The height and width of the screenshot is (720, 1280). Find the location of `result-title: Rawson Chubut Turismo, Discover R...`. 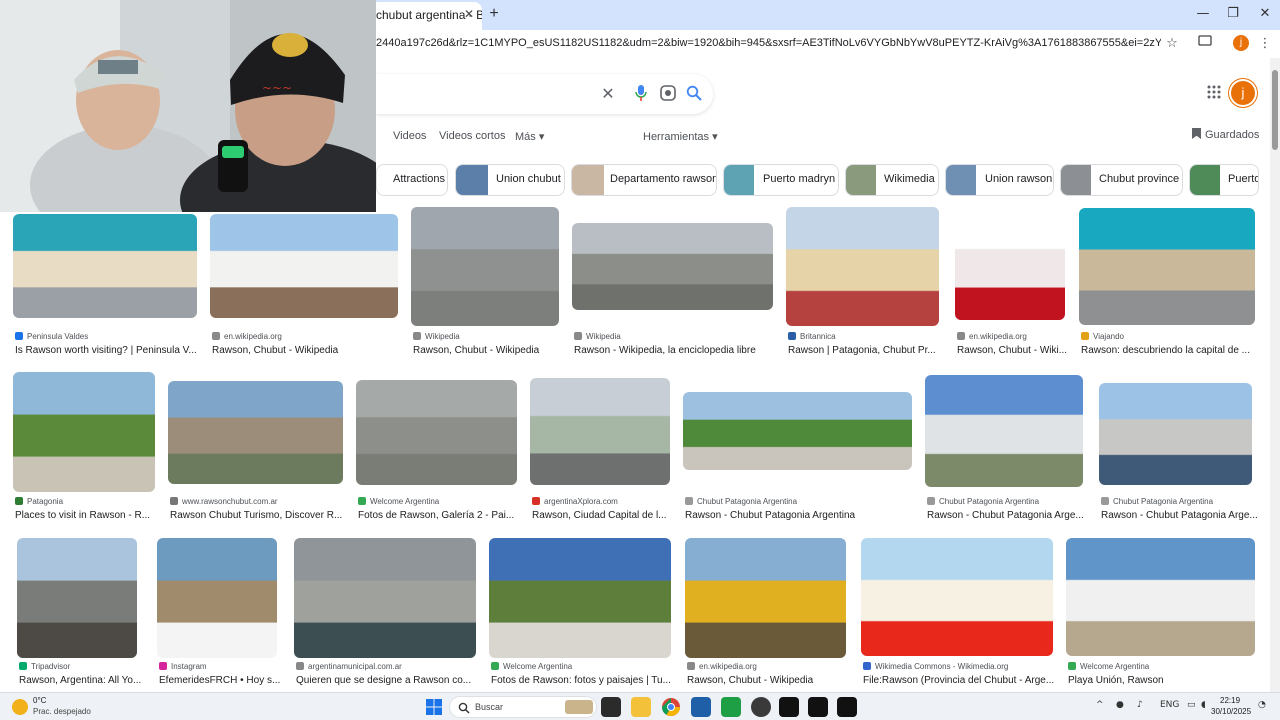

result-title: Rawson Chubut Turismo, Discover R... is located at coordinates (267, 515).